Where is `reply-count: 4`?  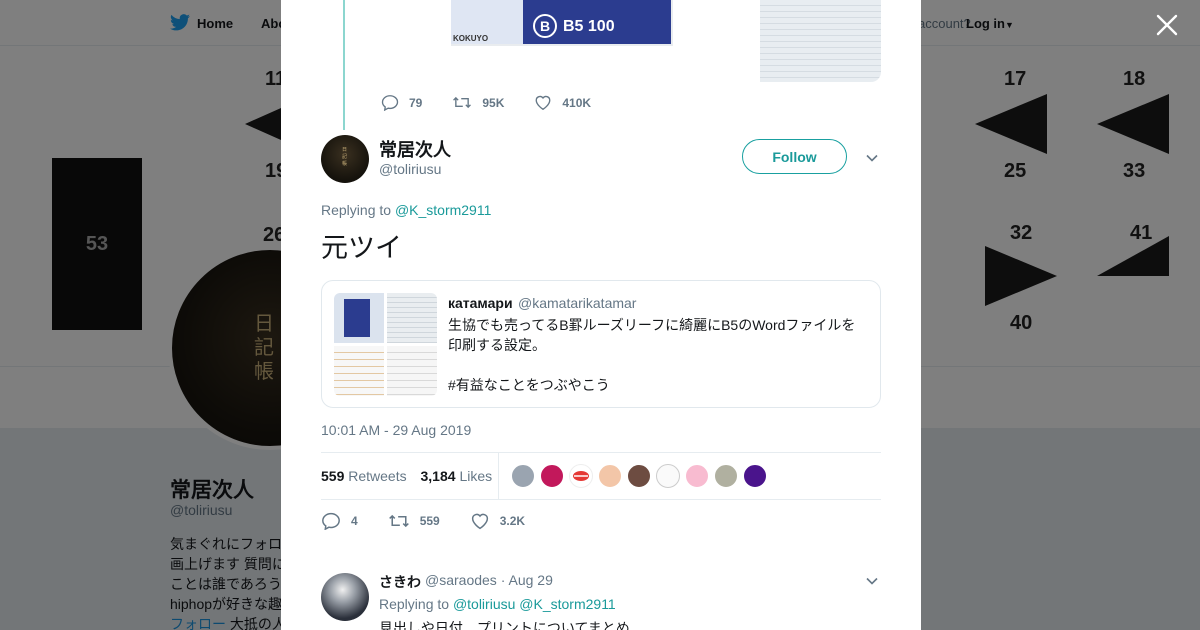
reply-count: 4 is located at coordinates (354, 521).